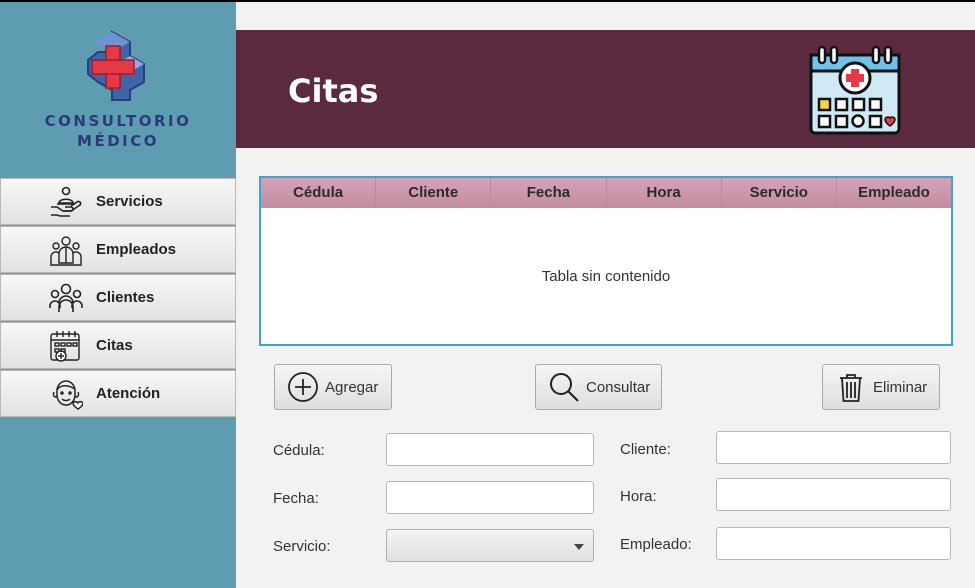 The height and width of the screenshot is (588, 975). I want to click on empleado-label: Empleado:, so click(656, 544).